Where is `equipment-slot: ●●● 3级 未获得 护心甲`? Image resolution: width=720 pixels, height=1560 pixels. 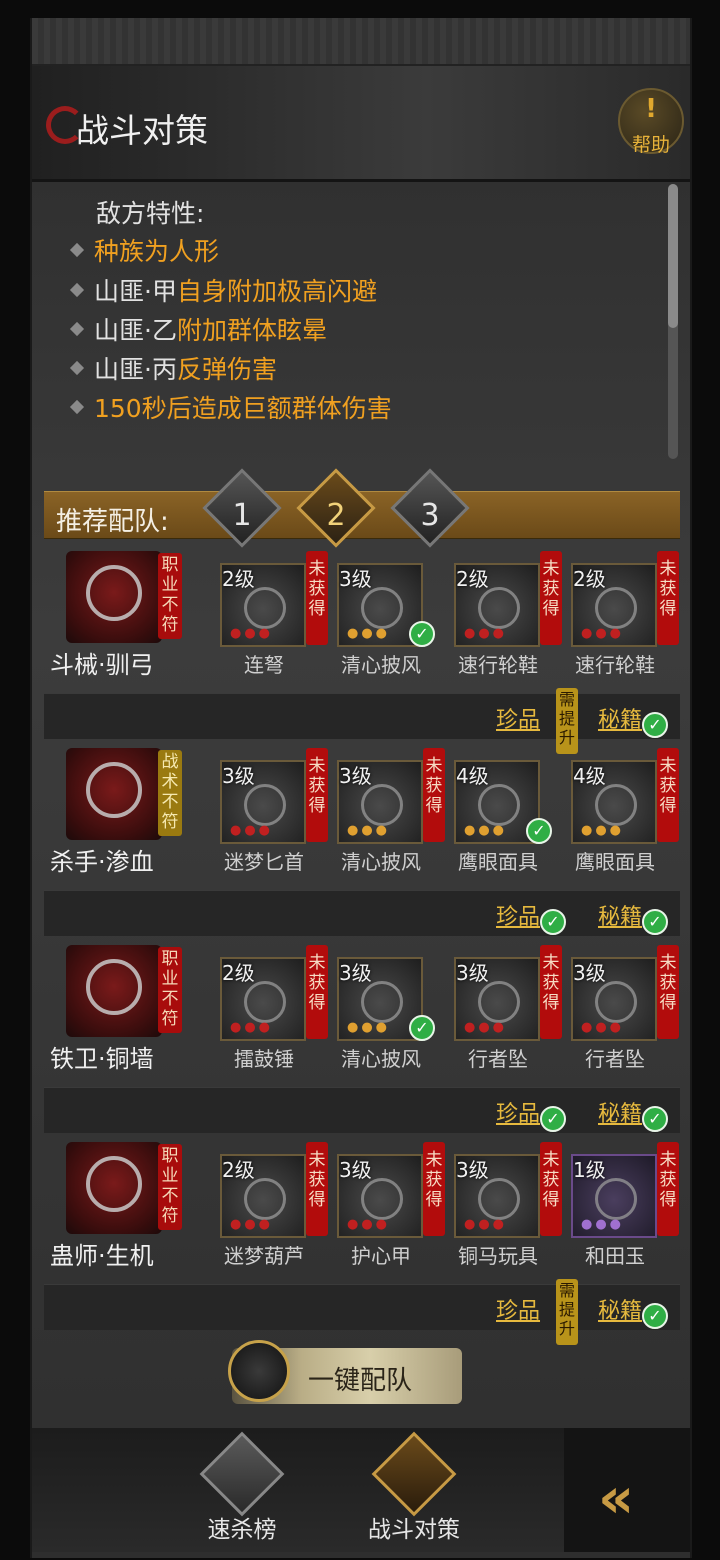
equipment-slot: ●●● 3级 未获得 护心甲 is located at coordinates (391, 1205).